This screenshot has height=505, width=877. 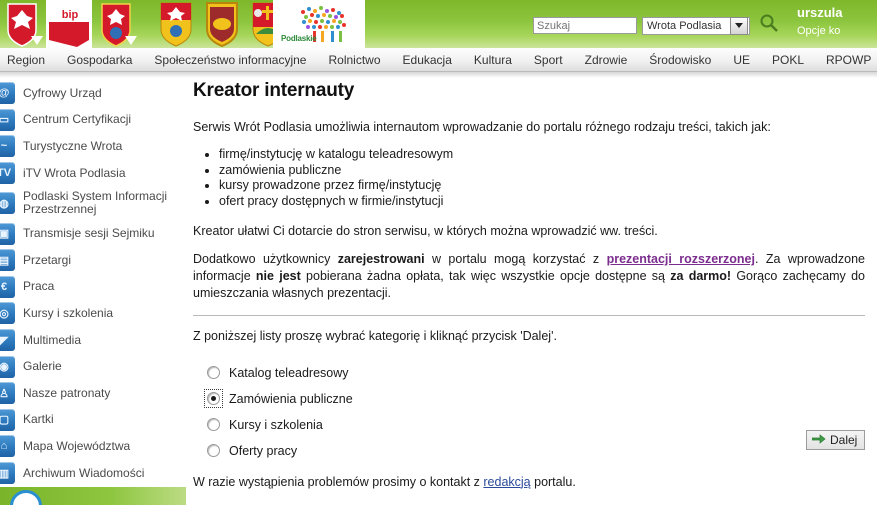 I want to click on boat-icon: ~, so click(x=7, y=146).